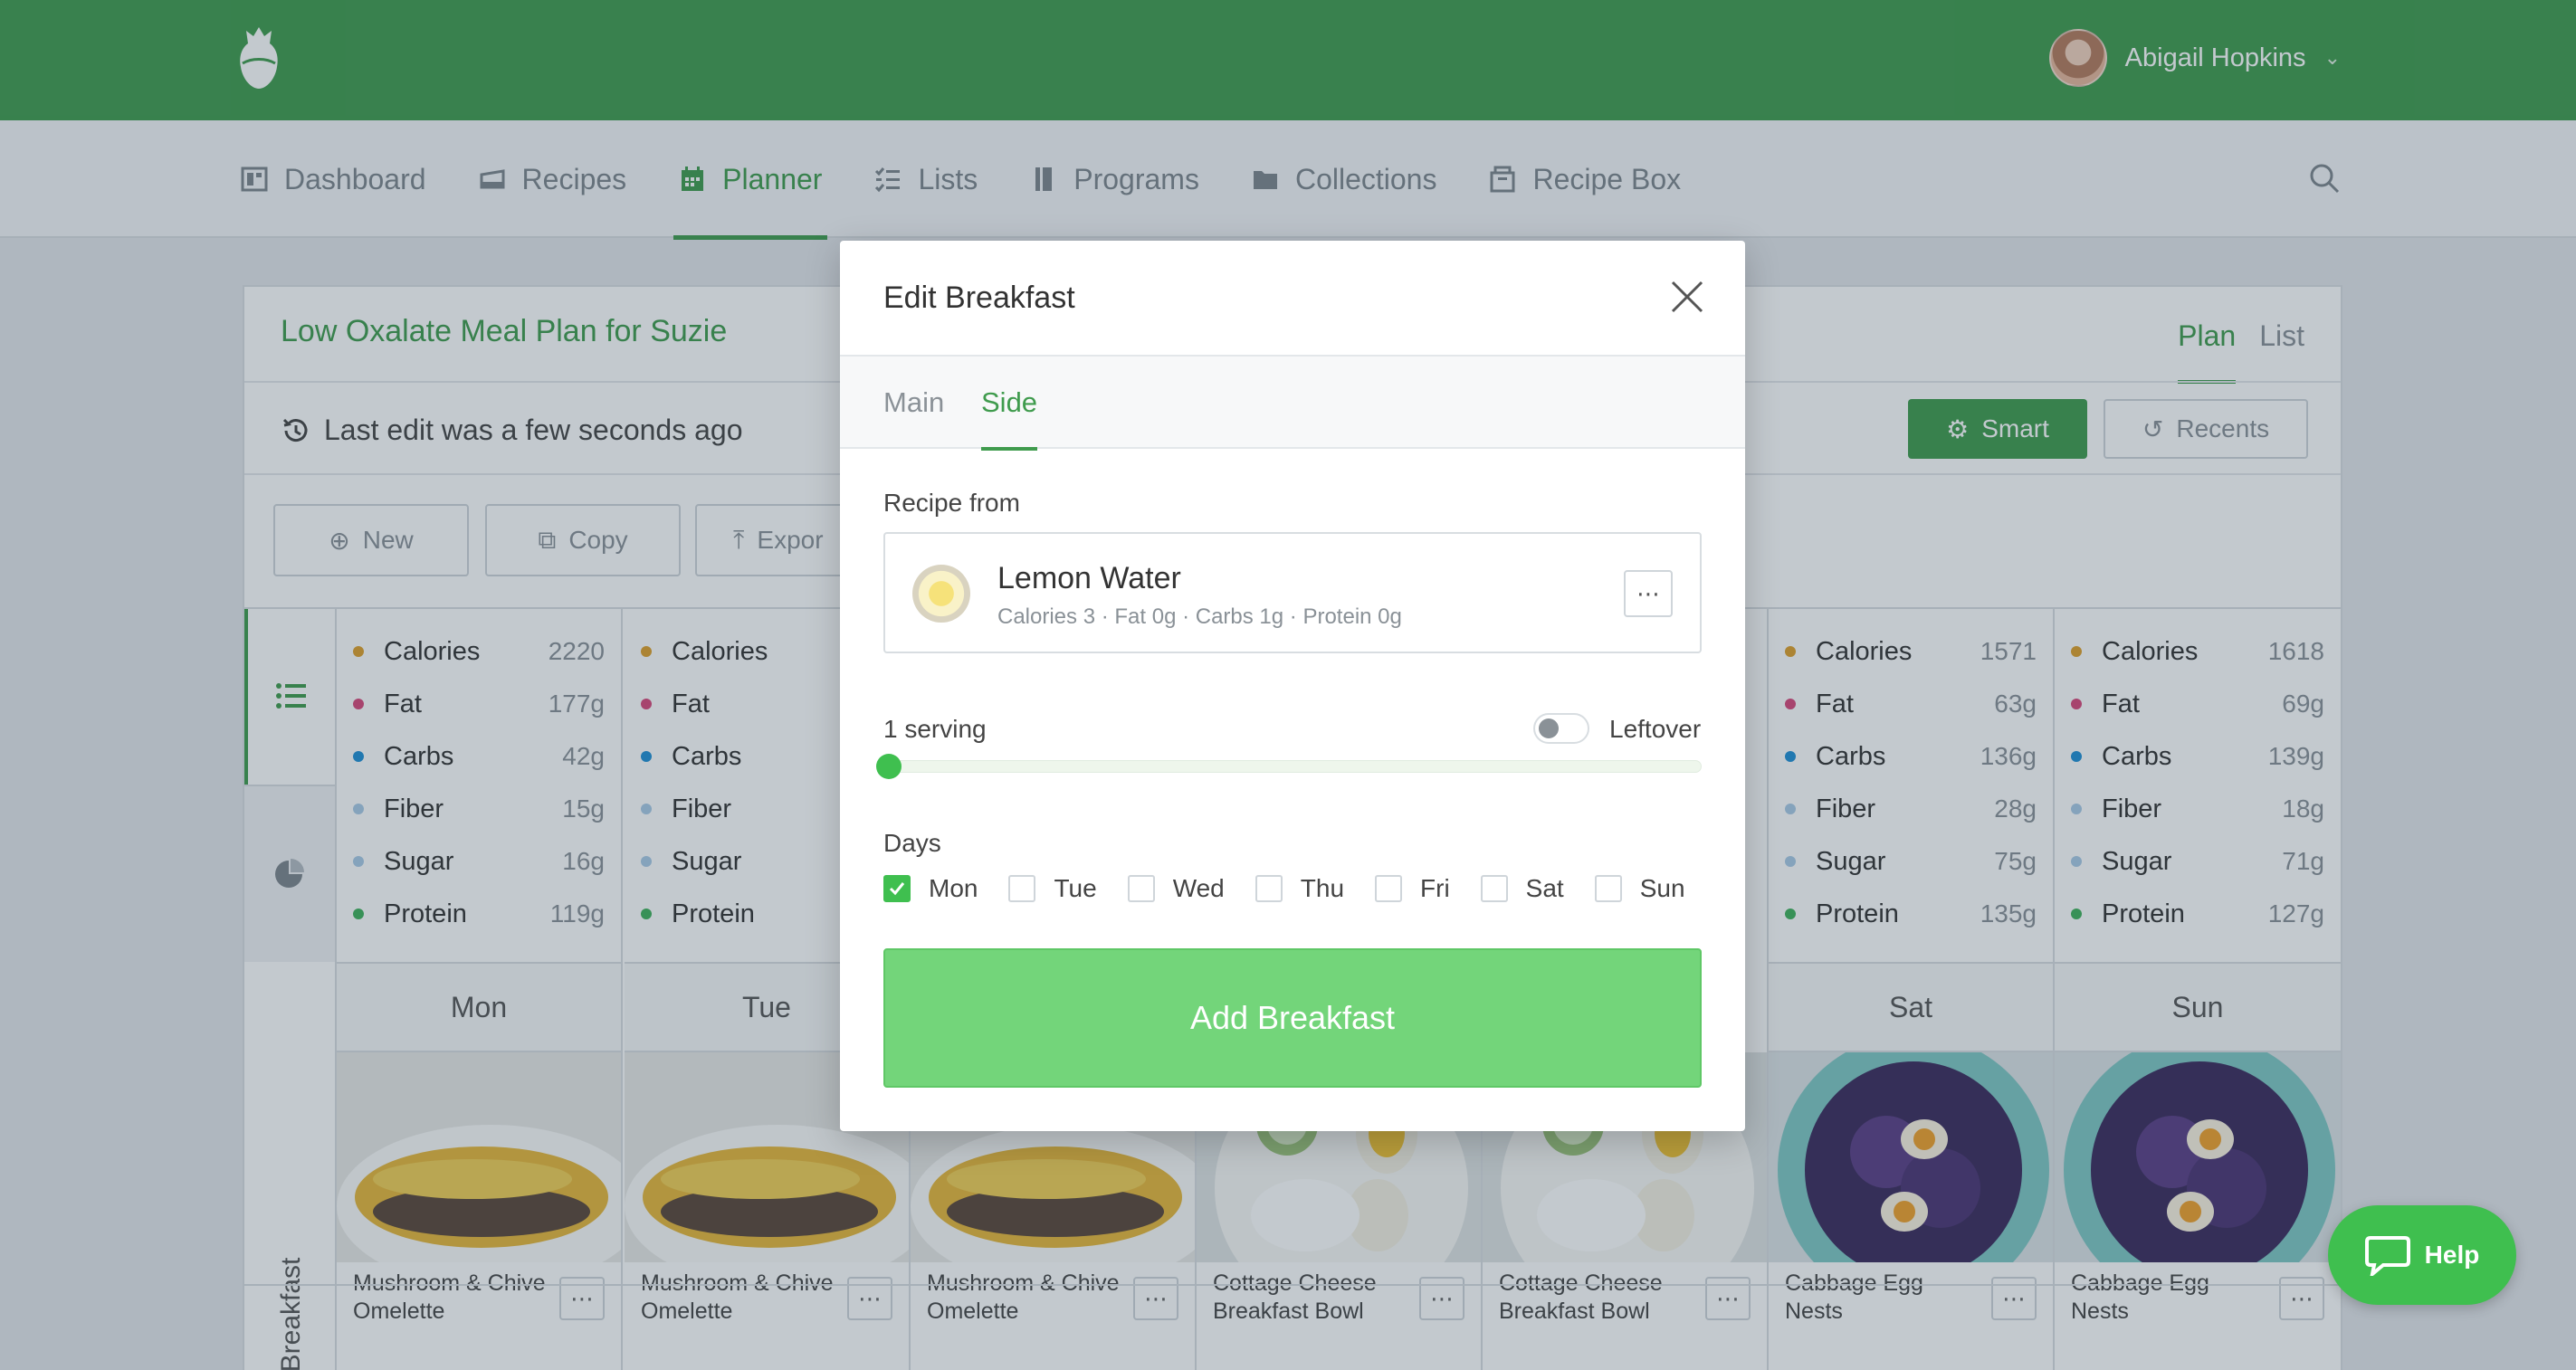  I want to click on tab-side: Side, so click(1010, 404).